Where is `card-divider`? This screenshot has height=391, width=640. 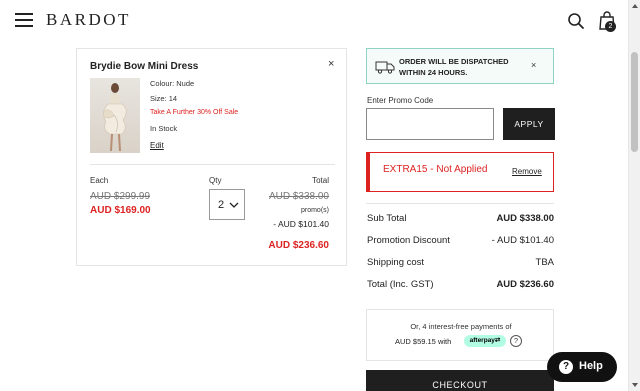
card-divider is located at coordinates (212, 164).